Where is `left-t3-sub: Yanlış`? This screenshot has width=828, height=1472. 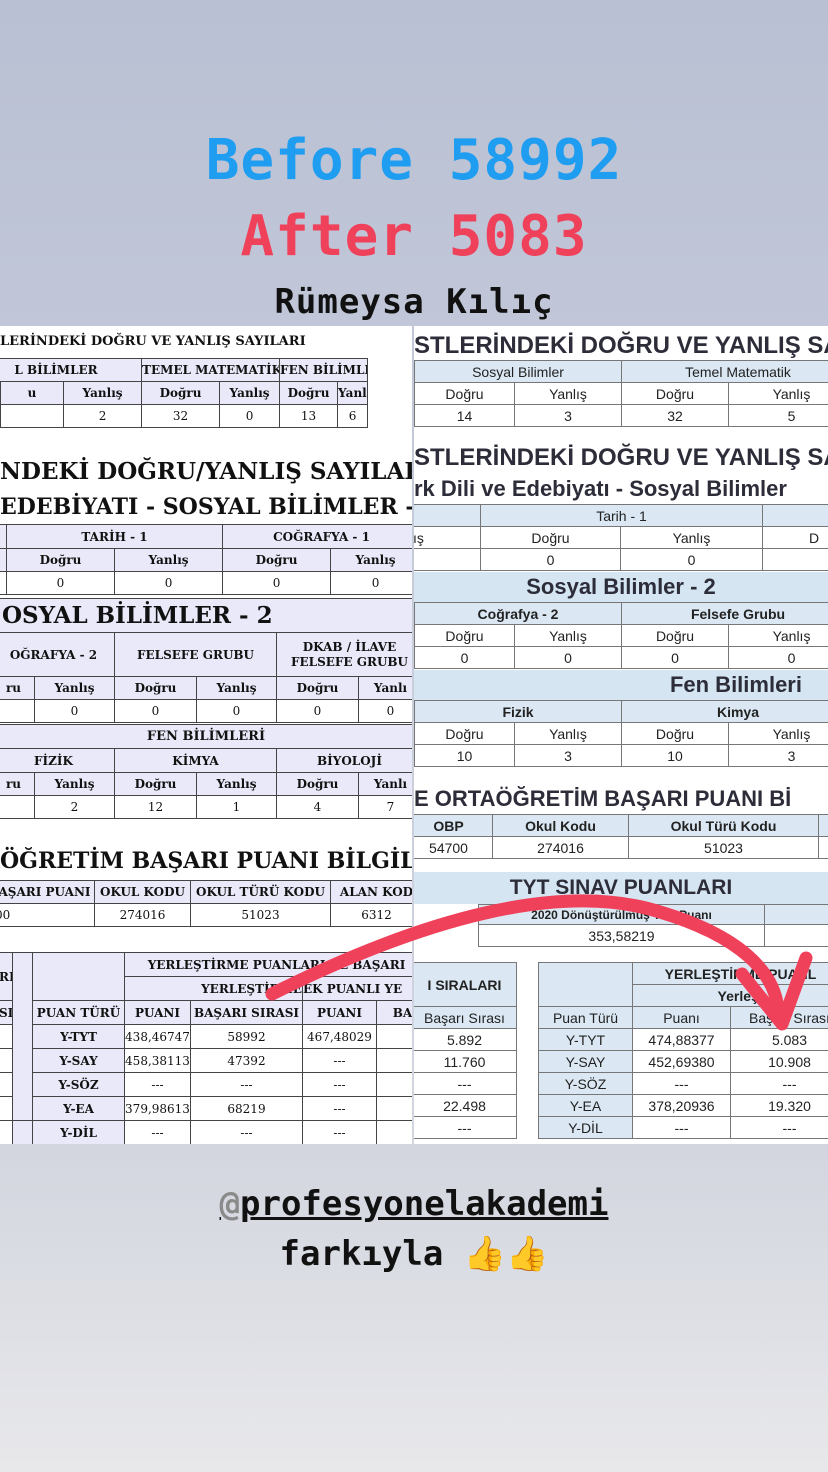 left-t3-sub: Yanlış is located at coordinates (236, 688).